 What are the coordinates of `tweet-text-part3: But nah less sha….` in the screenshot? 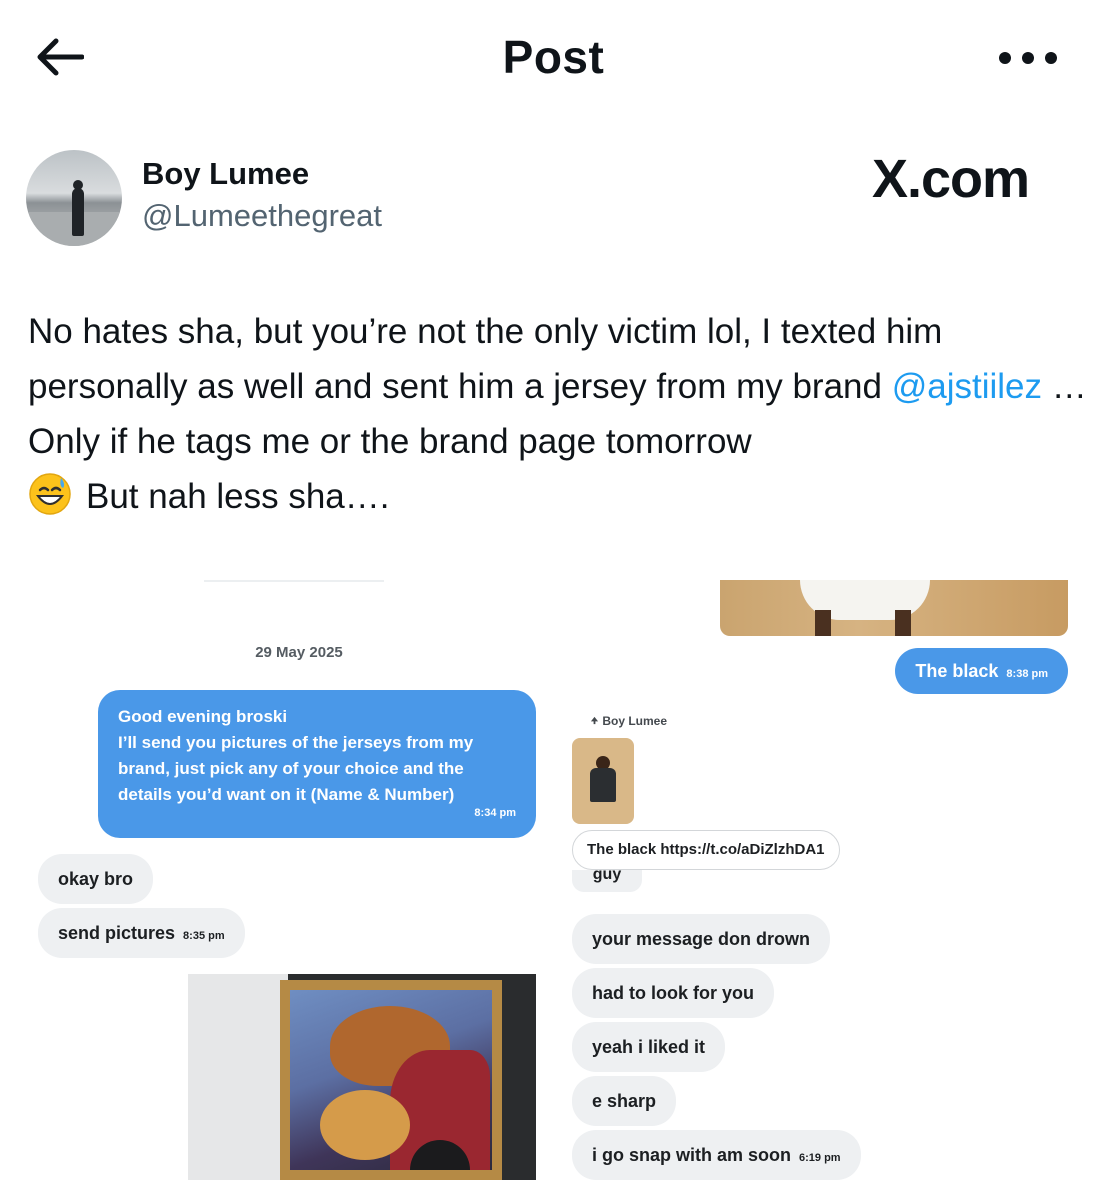 It's located at (238, 496).